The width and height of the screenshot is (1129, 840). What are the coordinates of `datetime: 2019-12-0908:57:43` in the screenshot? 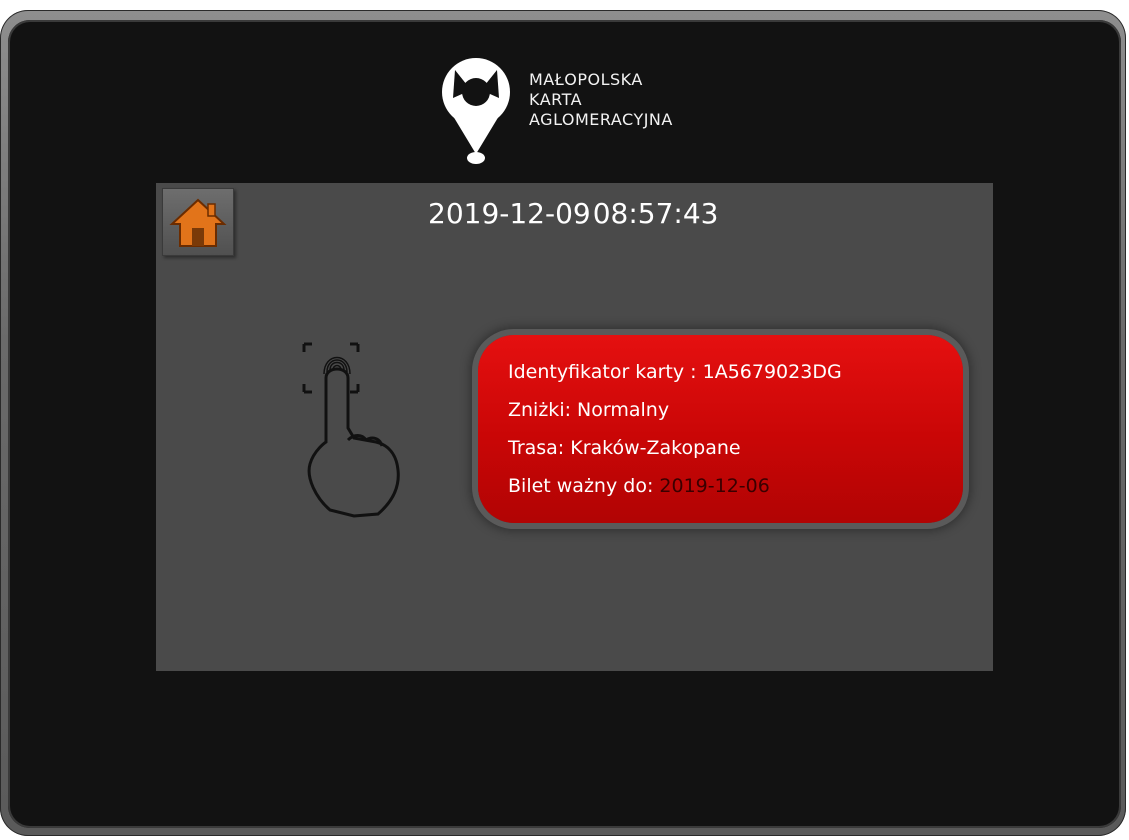 It's located at (573, 213).